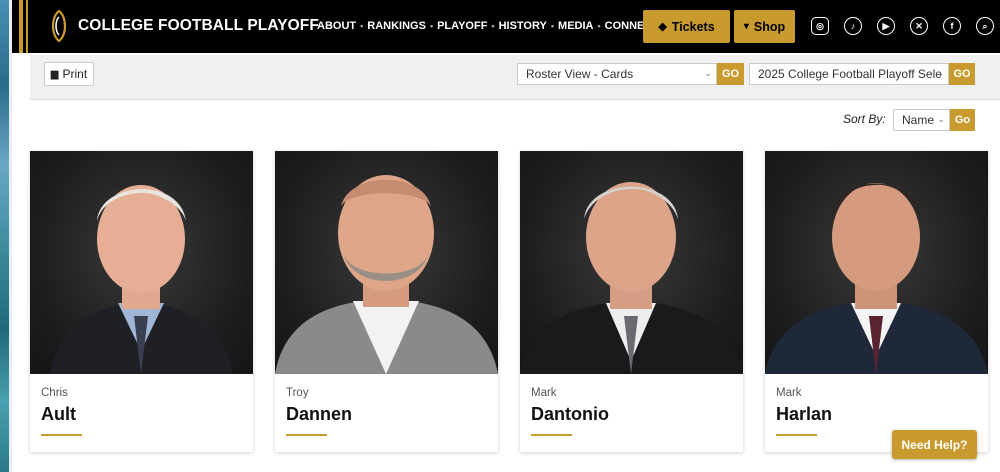 This screenshot has width=1000, height=472. Describe the element at coordinates (462, 26) in the screenshot. I see `nav-item-playoff: PLAYOFF` at that location.